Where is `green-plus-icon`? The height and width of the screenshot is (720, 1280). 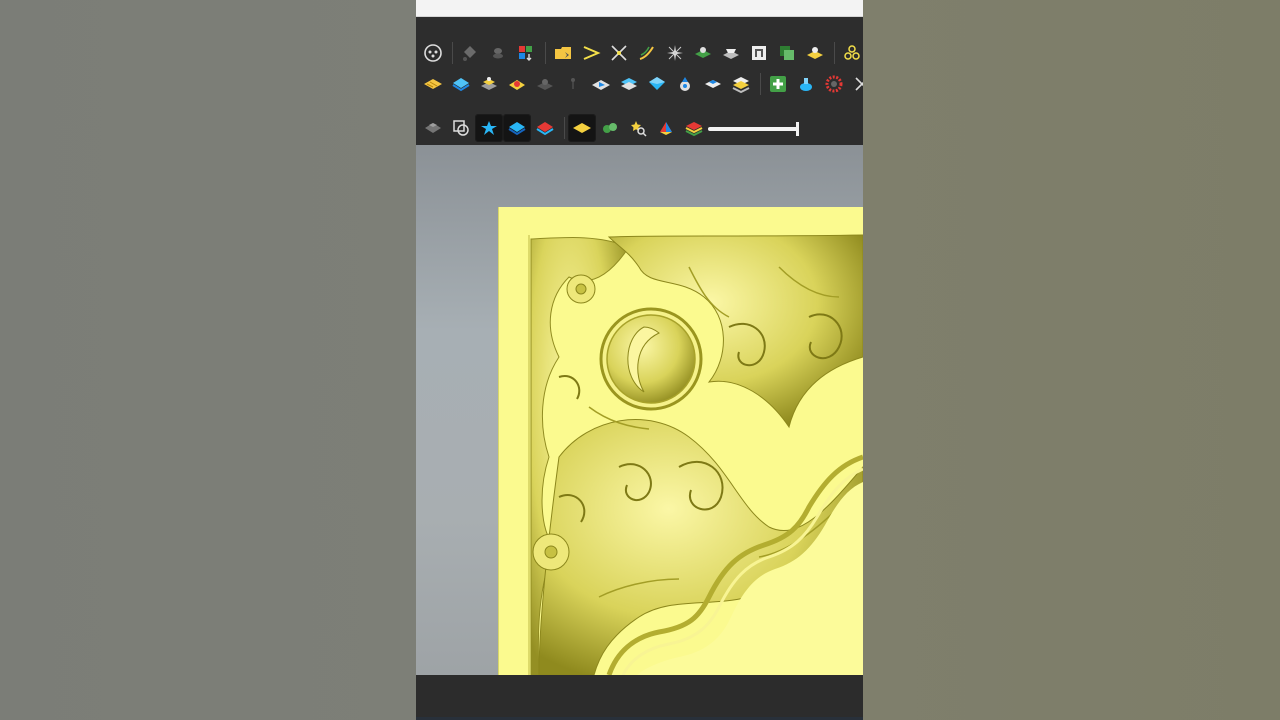 green-plus-icon is located at coordinates (778, 84).